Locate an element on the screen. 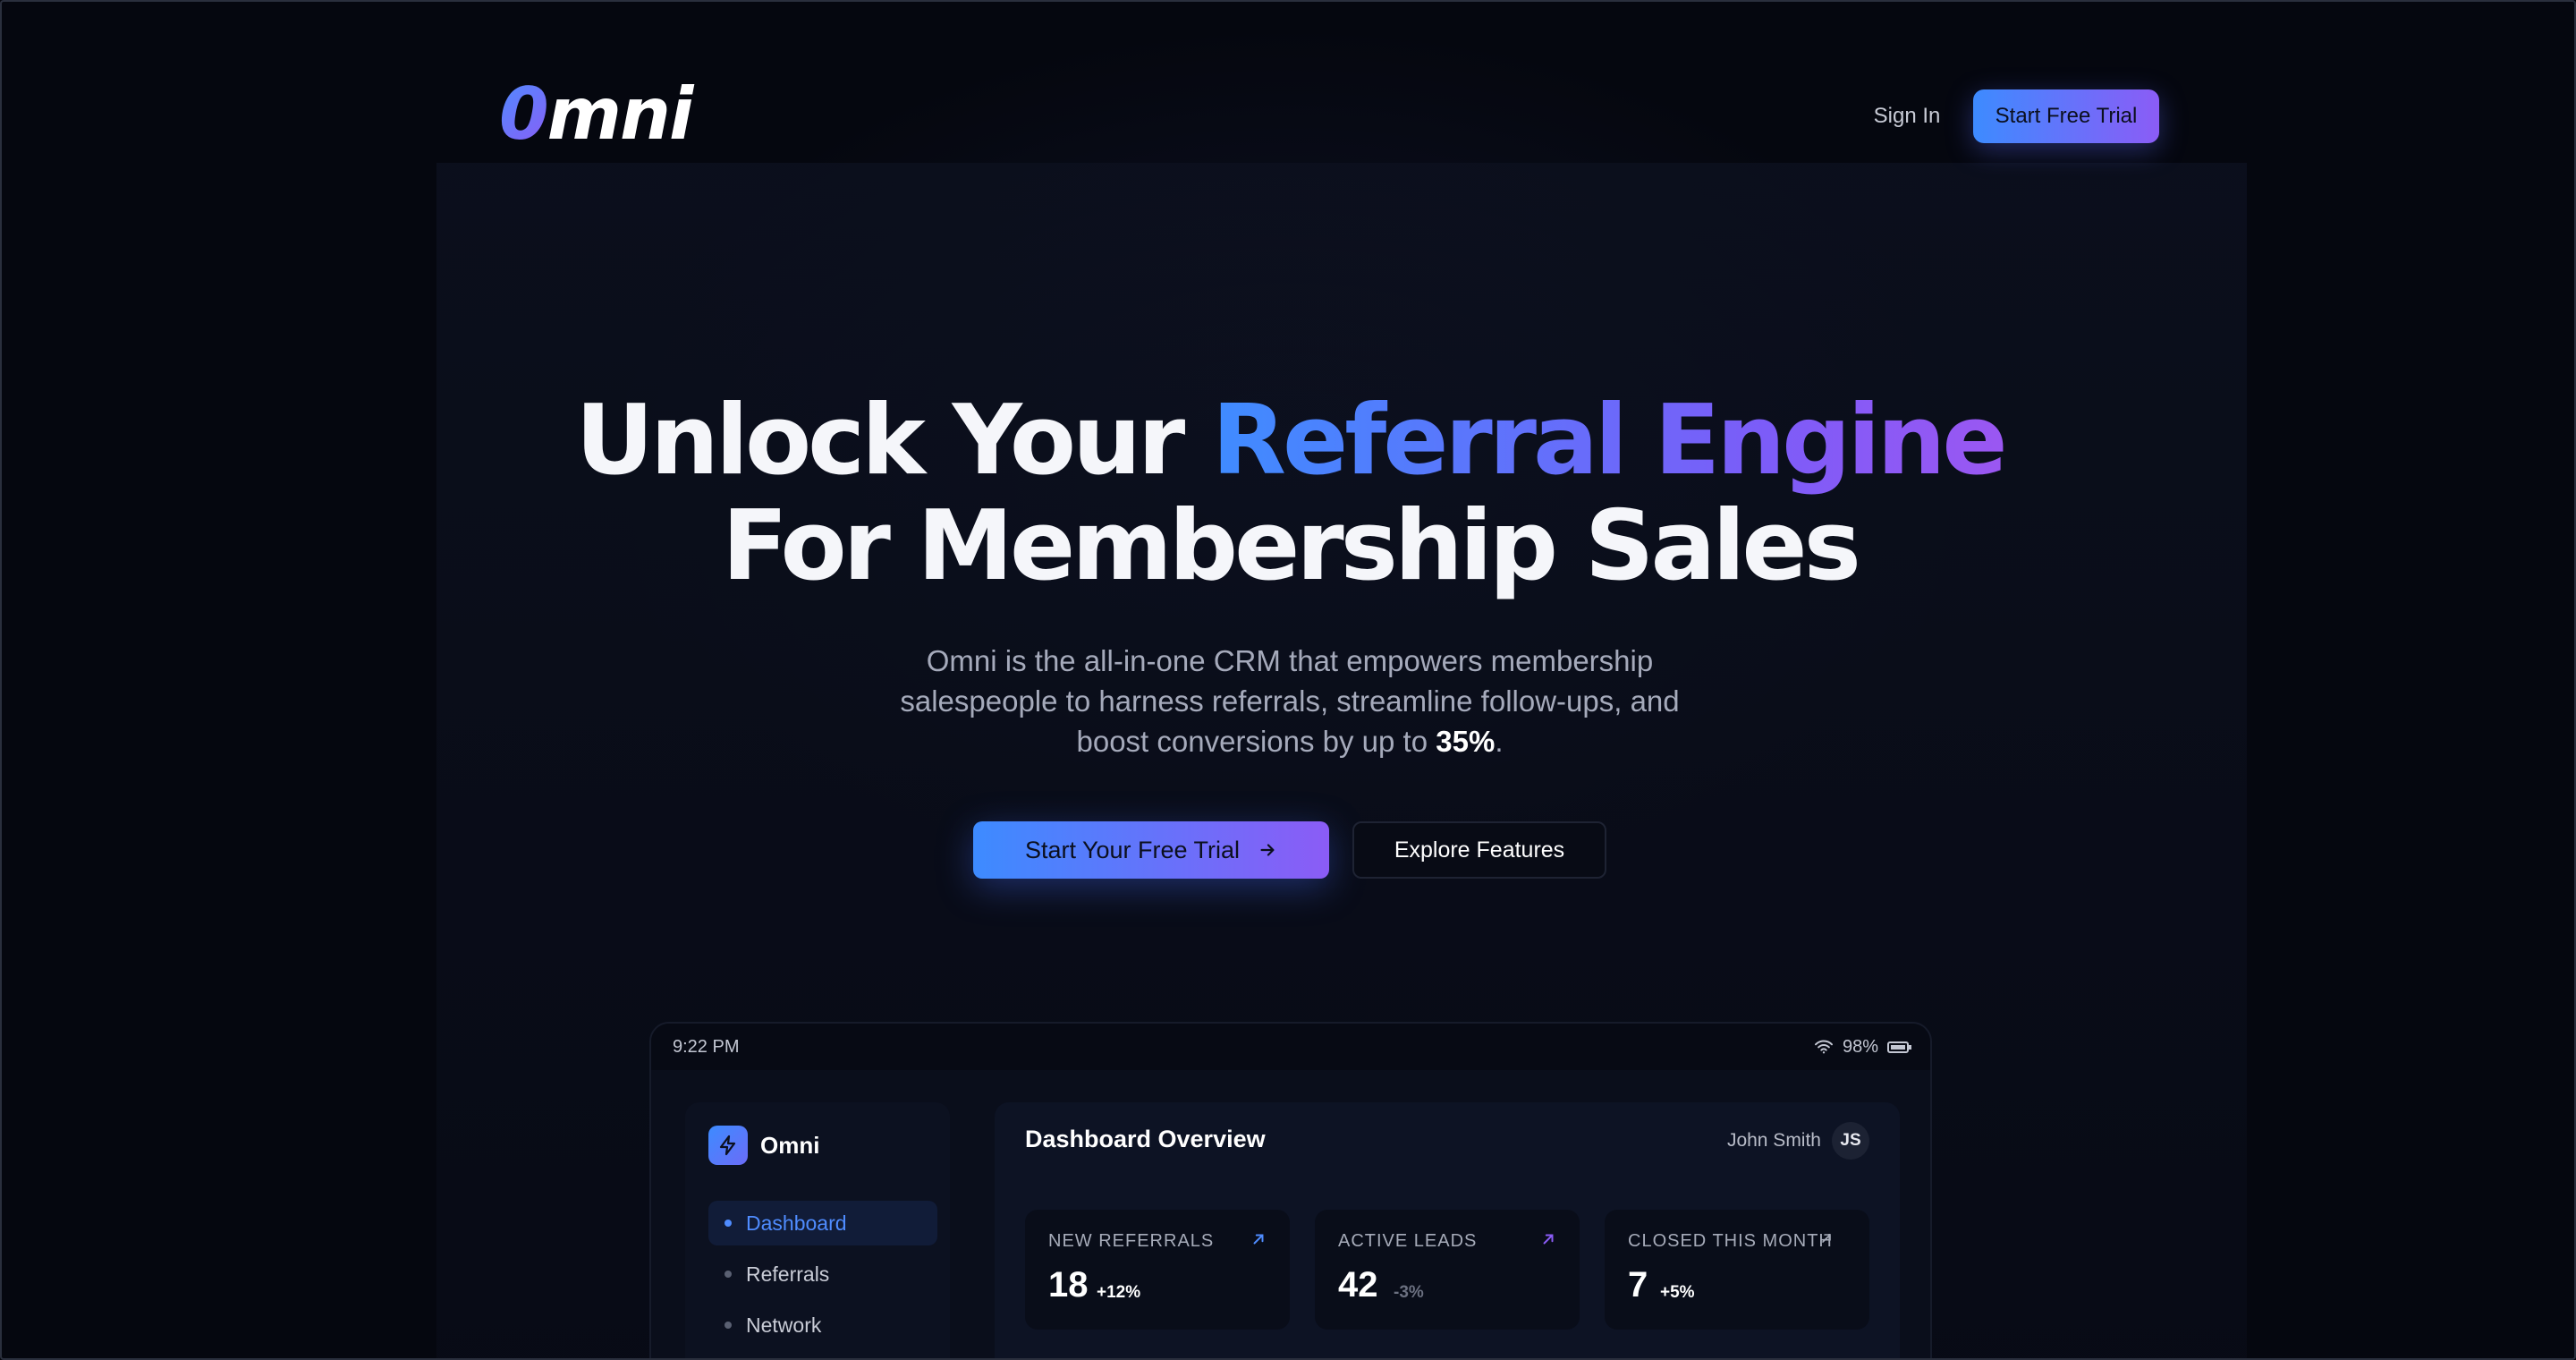  sidebar-brand: Omni is located at coordinates (763, 1145).